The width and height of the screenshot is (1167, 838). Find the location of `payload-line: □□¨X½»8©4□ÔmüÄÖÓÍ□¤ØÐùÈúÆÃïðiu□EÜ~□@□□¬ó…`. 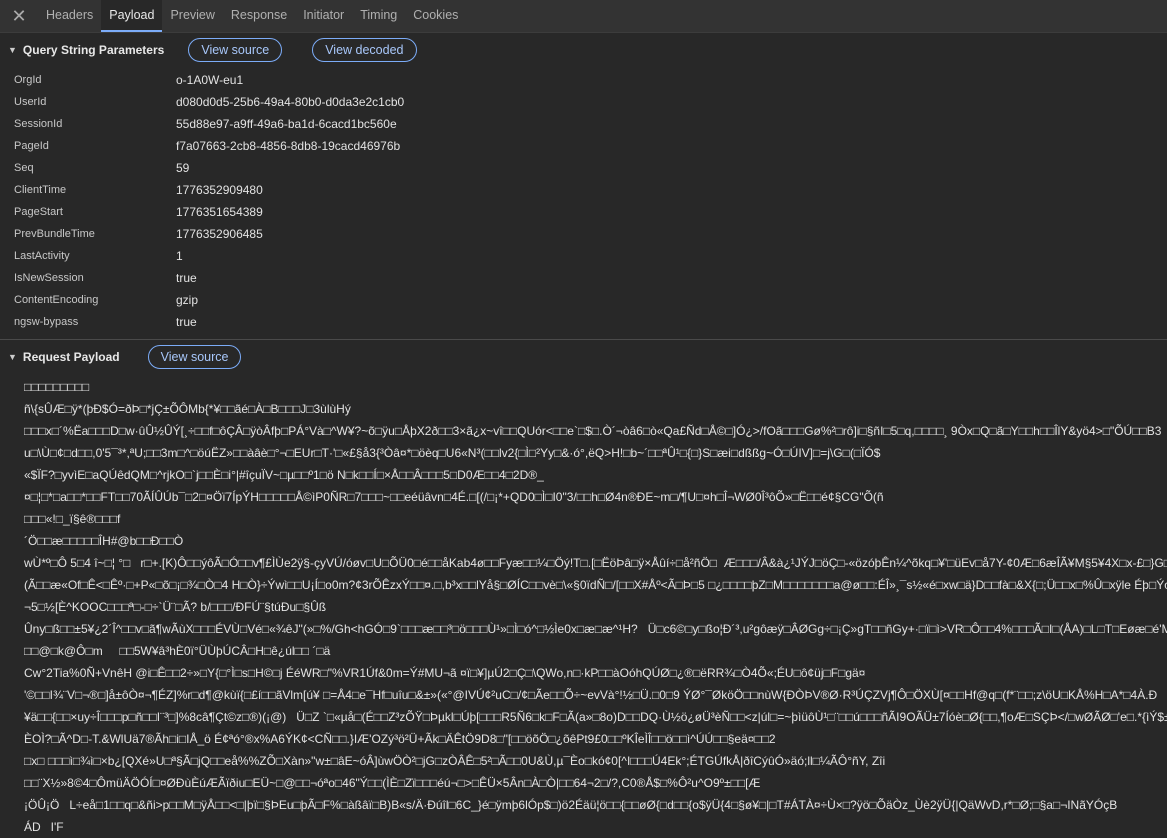

payload-line: □□¨X½»8©4□ÔmüÄÖÓÍ□¤ØÐùÈúÆÃïðiu□EÜ~□@□□¬ó… is located at coordinates (392, 783).